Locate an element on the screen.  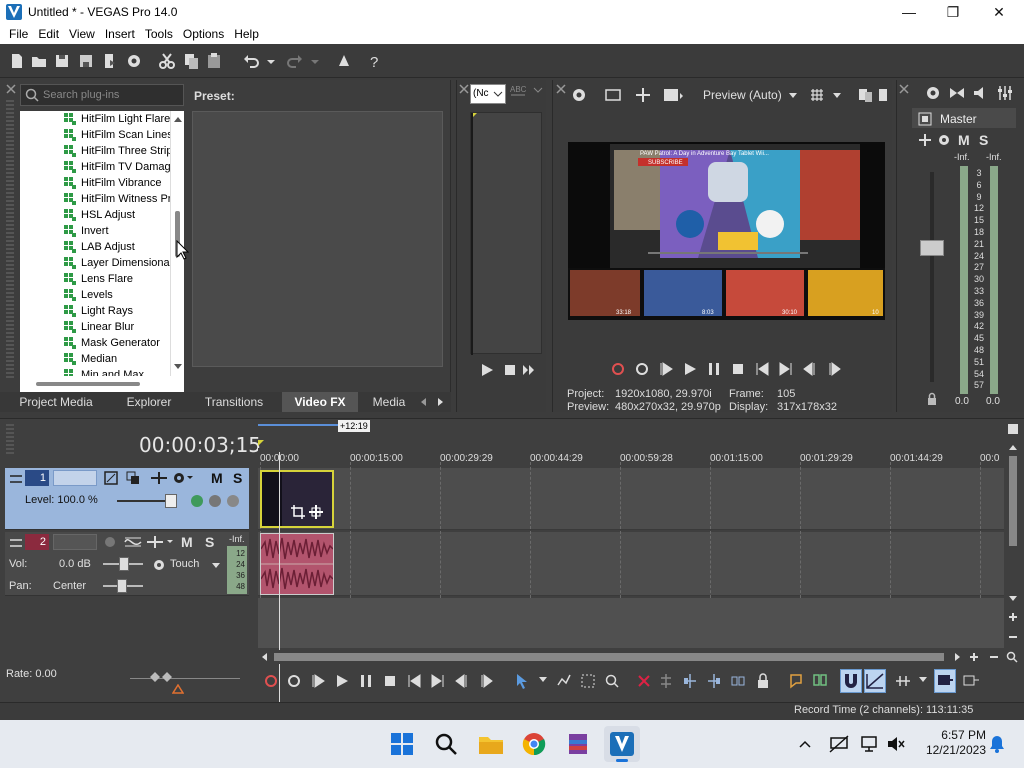
dim-output-icon is located at coordinates (981, 93).